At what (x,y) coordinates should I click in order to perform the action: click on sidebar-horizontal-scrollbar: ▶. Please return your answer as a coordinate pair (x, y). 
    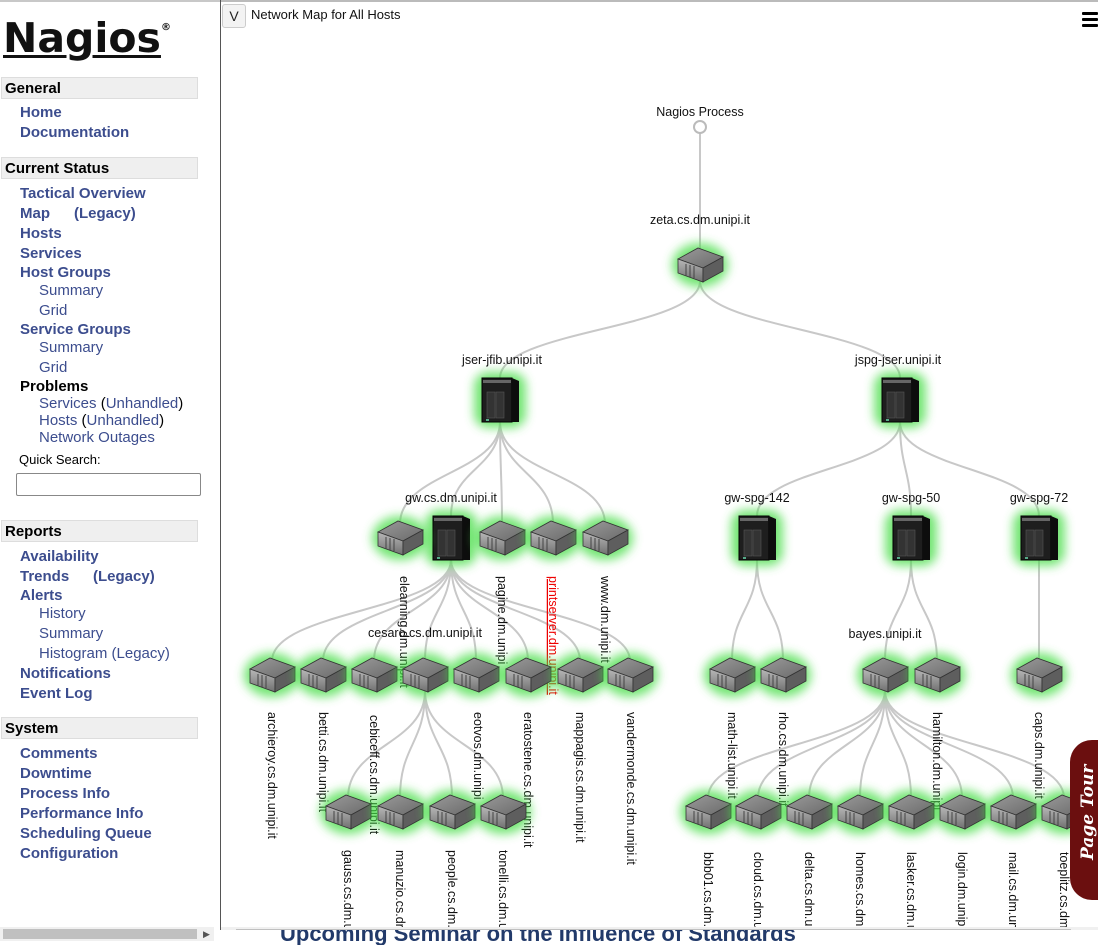
    Looking at the image, I should click on (107, 934).